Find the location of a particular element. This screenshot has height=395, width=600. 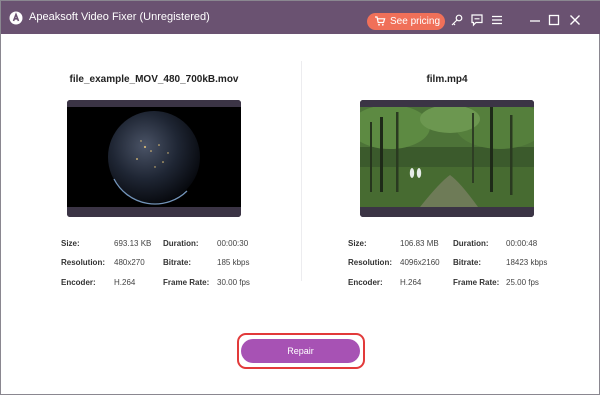

left-bitrate-value: 185 kbps is located at coordinates (233, 262).